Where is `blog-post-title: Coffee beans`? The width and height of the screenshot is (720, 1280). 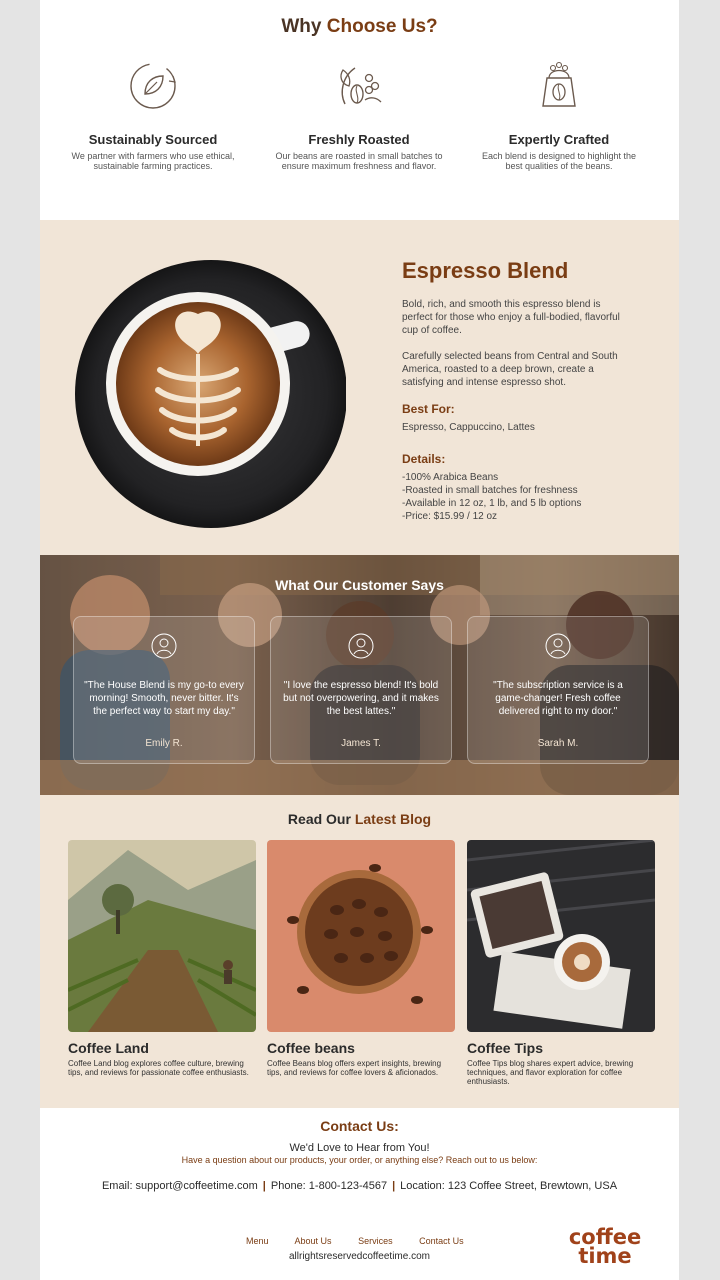 blog-post-title: Coffee beans is located at coordinates (361, 1048).